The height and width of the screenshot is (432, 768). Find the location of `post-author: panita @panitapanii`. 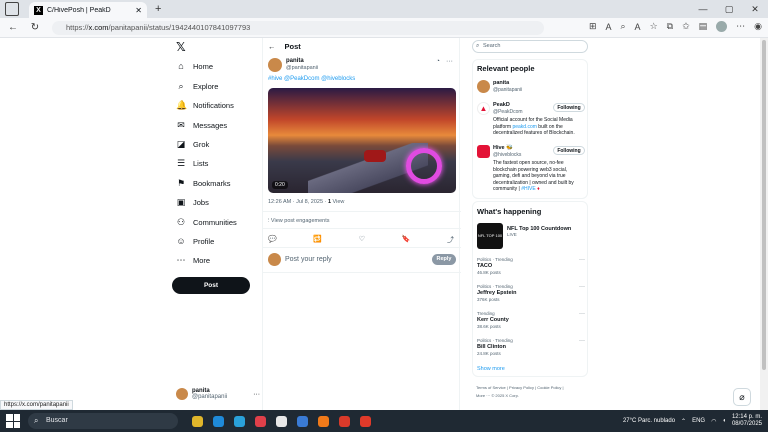

post-author: panita @panitapanii is located at coordinates (293, 65).